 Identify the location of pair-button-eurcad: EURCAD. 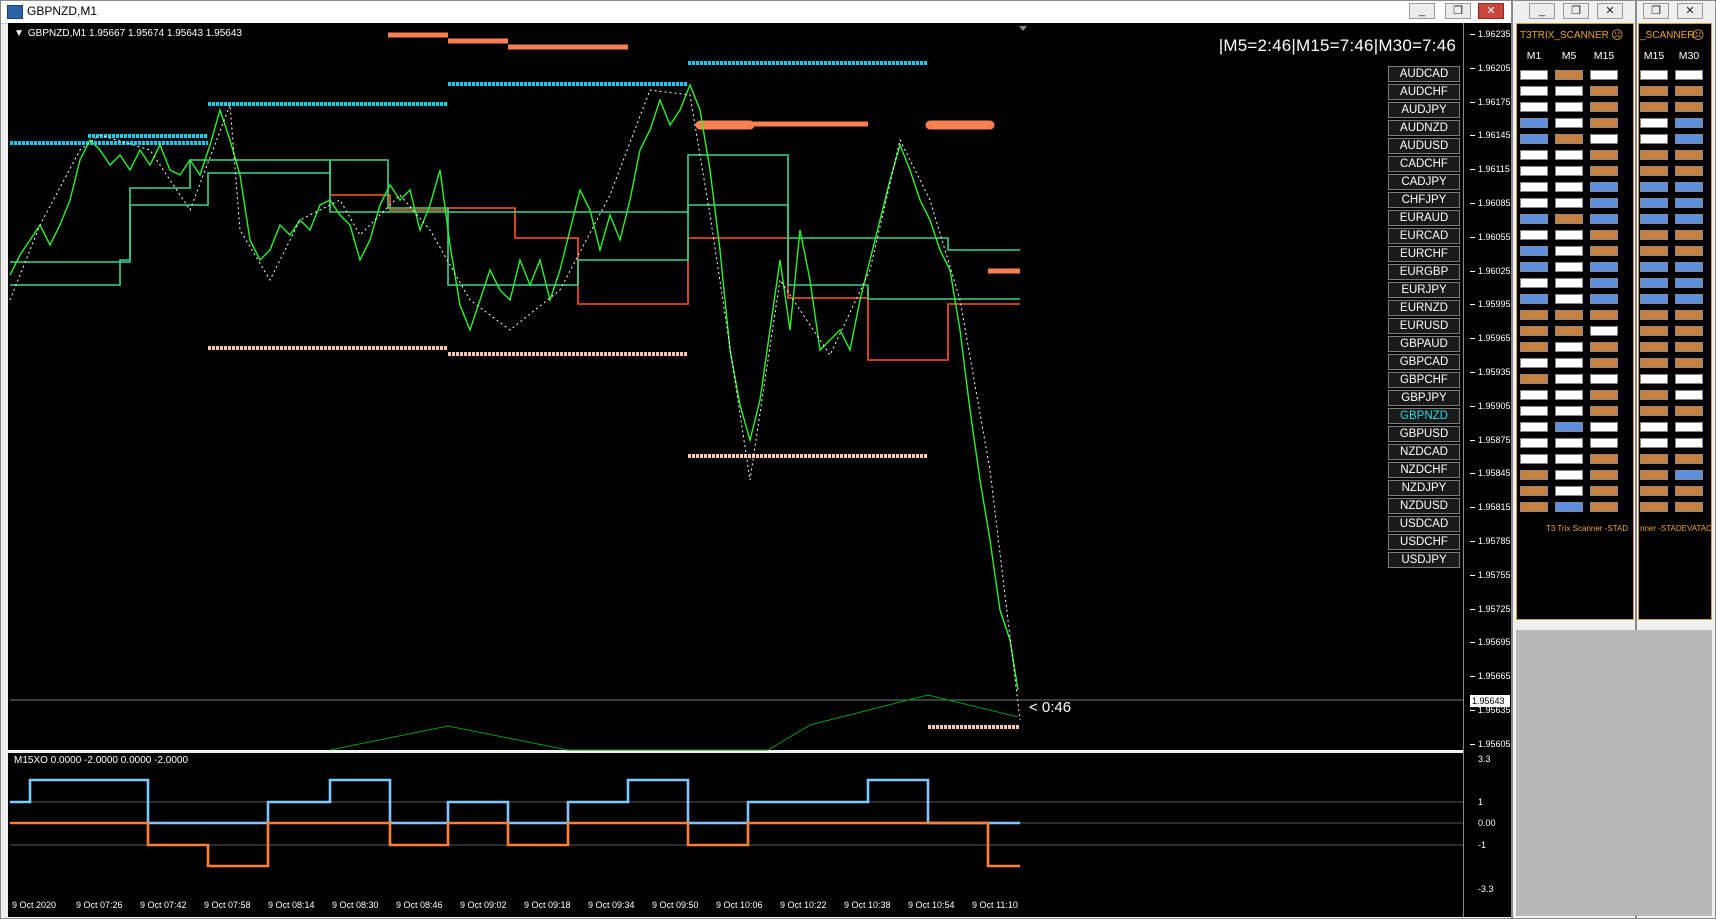
(1424, 236).